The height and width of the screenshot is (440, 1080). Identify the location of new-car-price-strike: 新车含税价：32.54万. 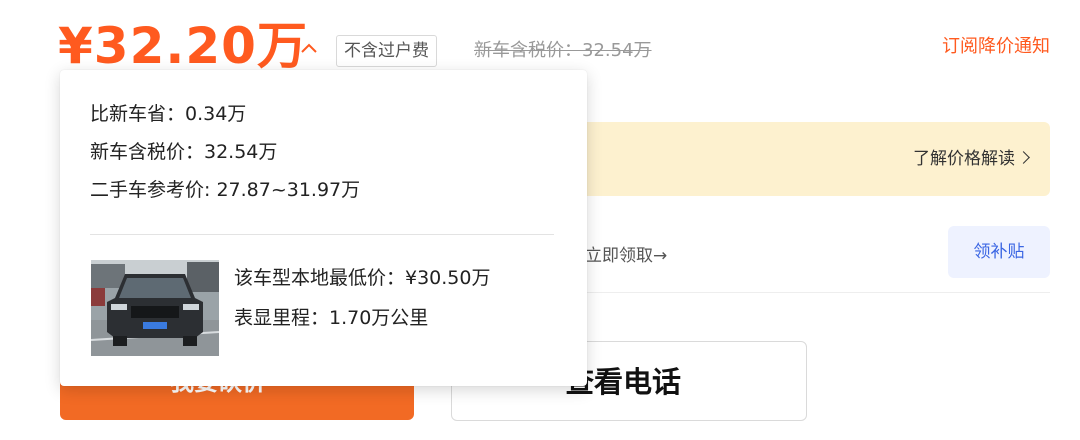
(563, 50).